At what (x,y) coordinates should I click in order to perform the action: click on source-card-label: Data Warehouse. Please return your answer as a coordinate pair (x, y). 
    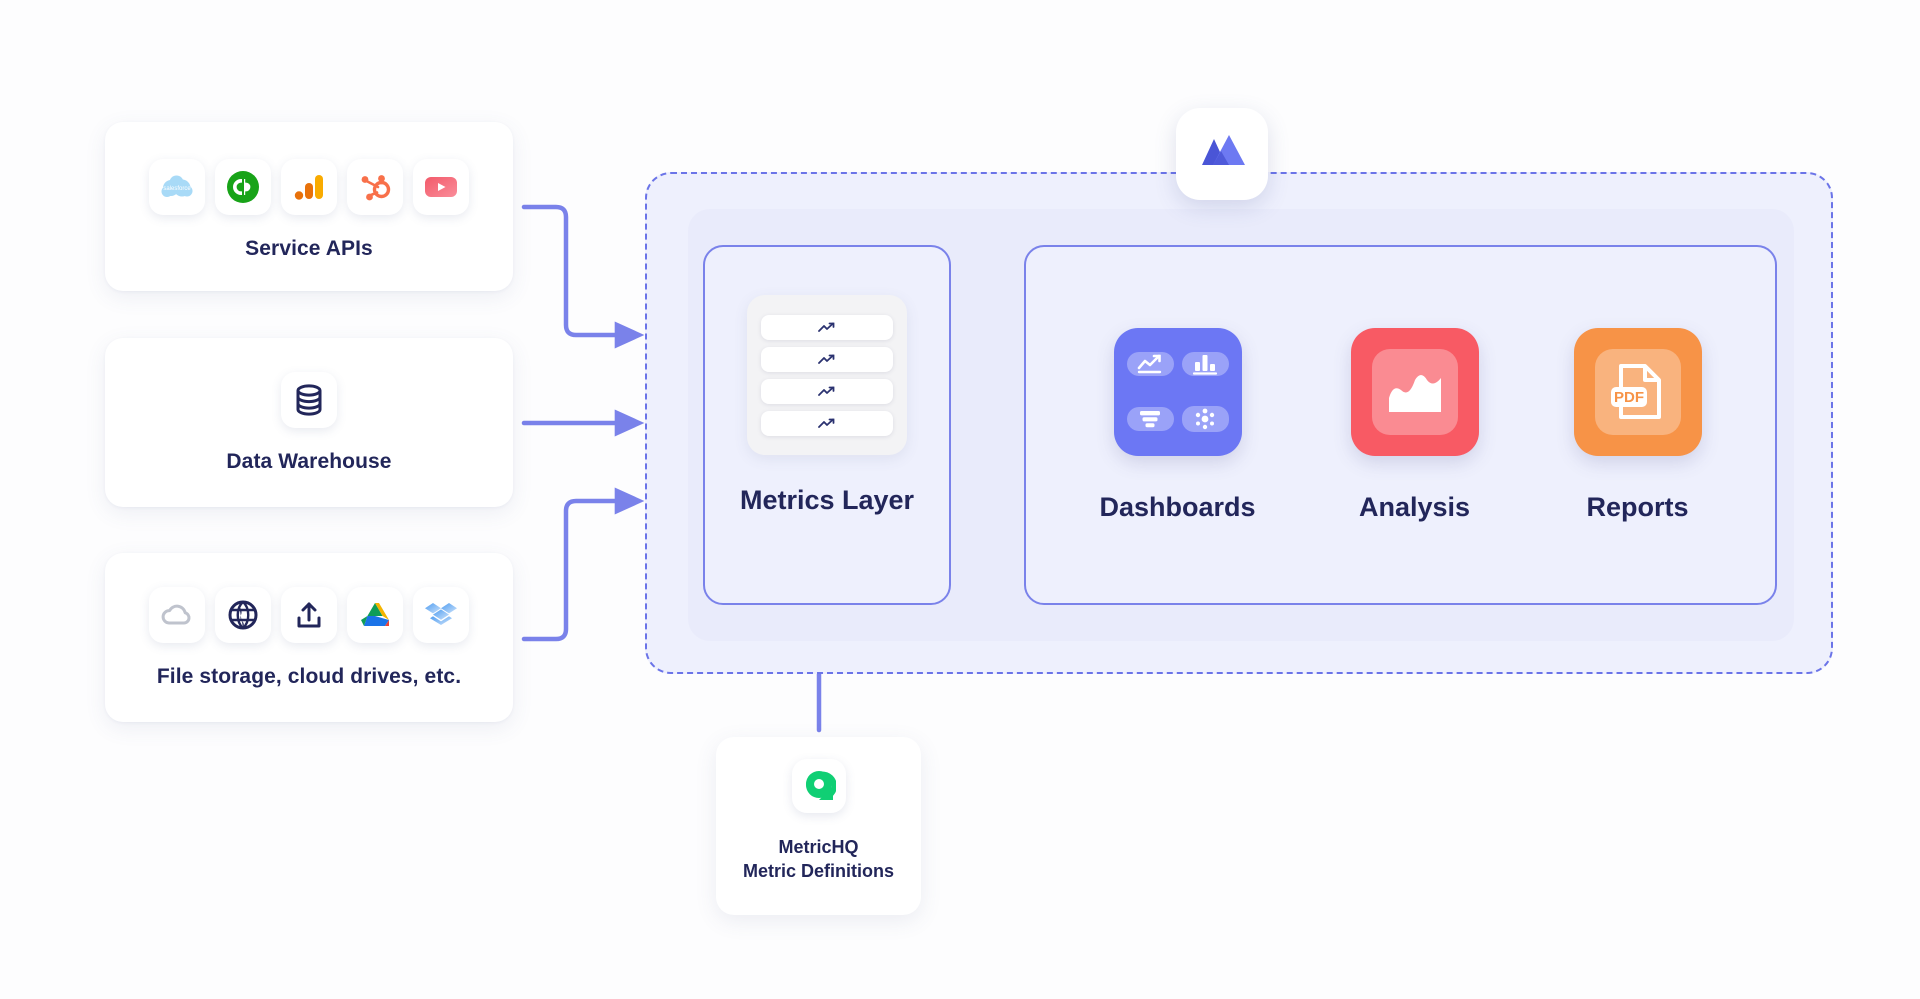
    Looking at the image, I should click on (309, 461).